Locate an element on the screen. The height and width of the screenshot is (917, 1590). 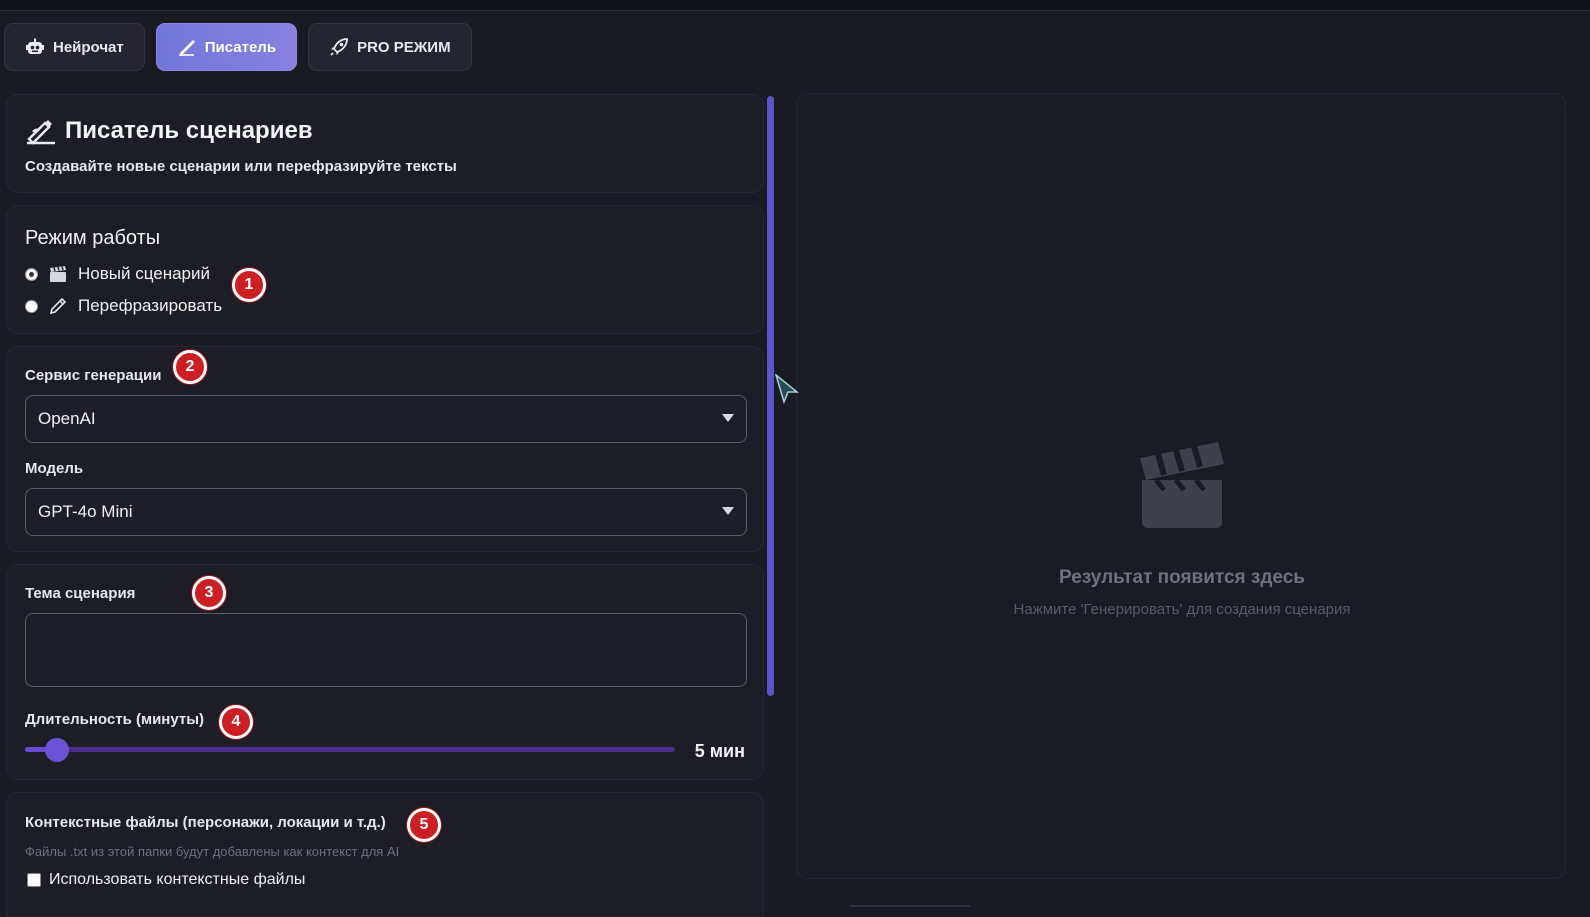
annotation-badge-3: 3 is located at coordinates (209, 593).